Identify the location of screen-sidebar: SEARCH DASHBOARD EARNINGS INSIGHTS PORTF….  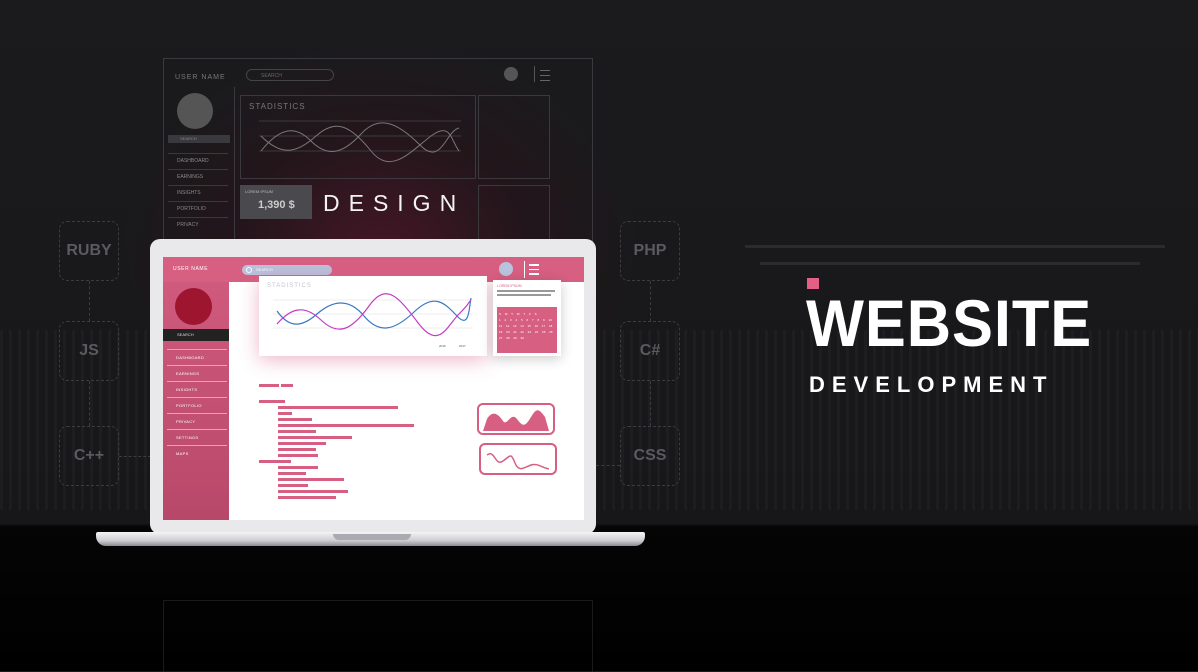
(196, 401).